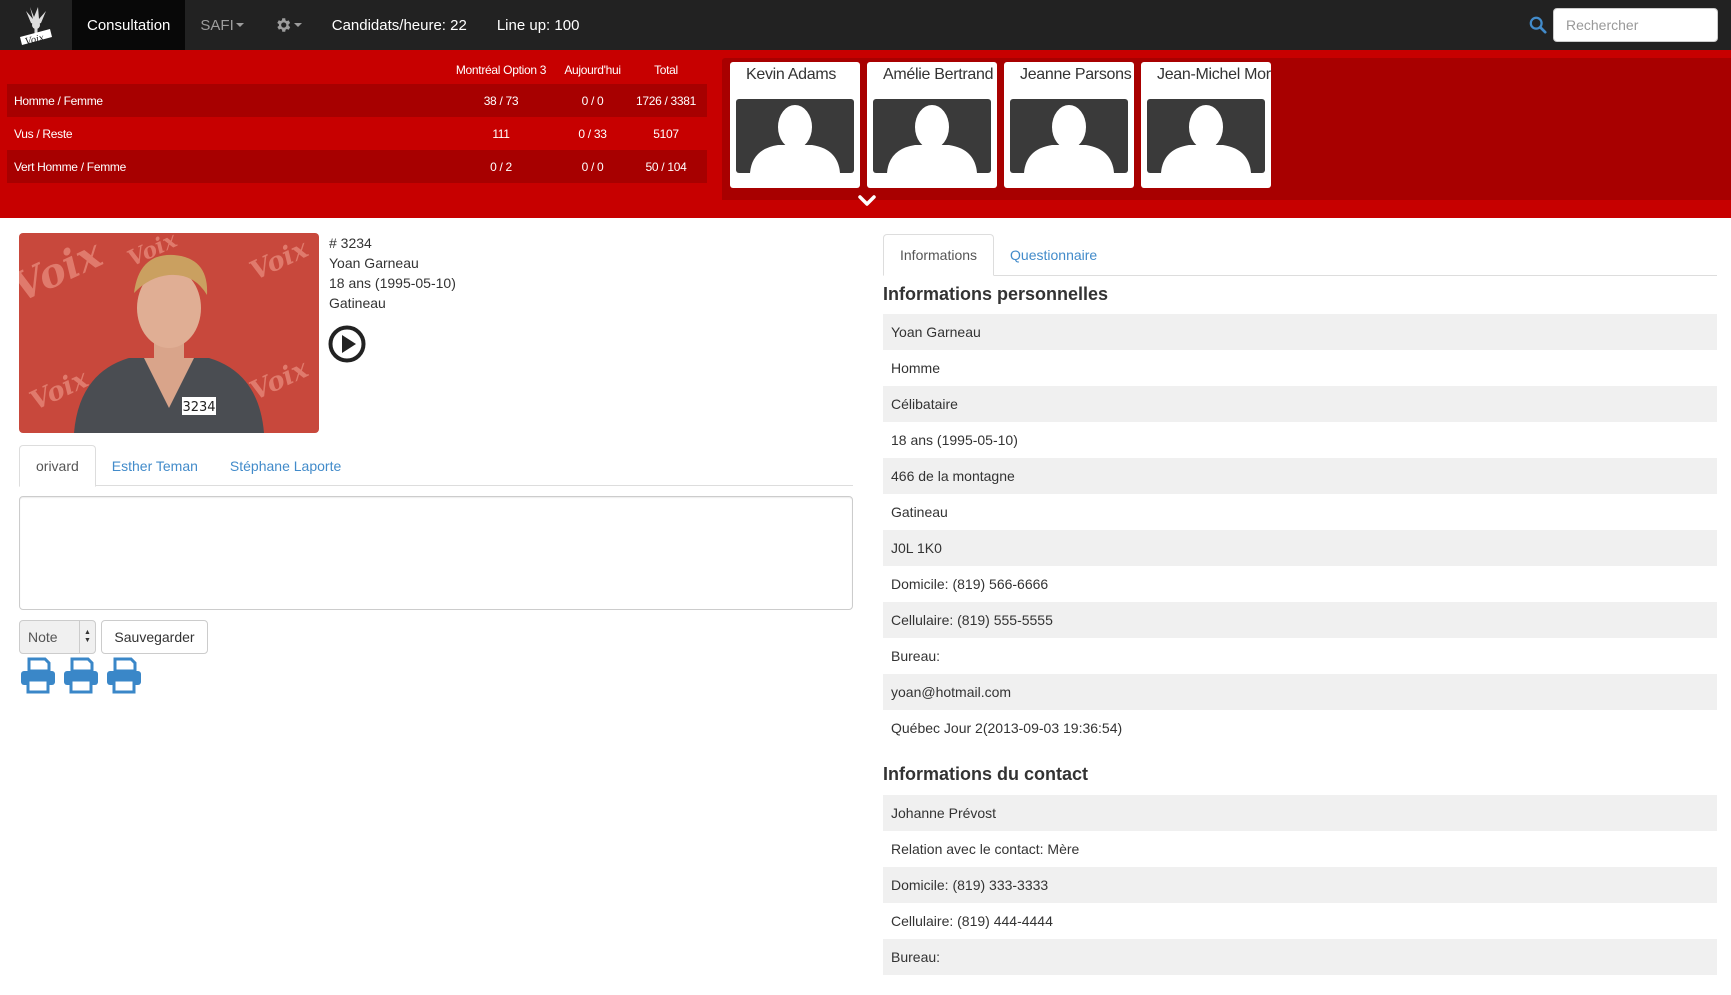  I want to click on lineup-card: Jean-Michel Mor, so click(1206, 125).